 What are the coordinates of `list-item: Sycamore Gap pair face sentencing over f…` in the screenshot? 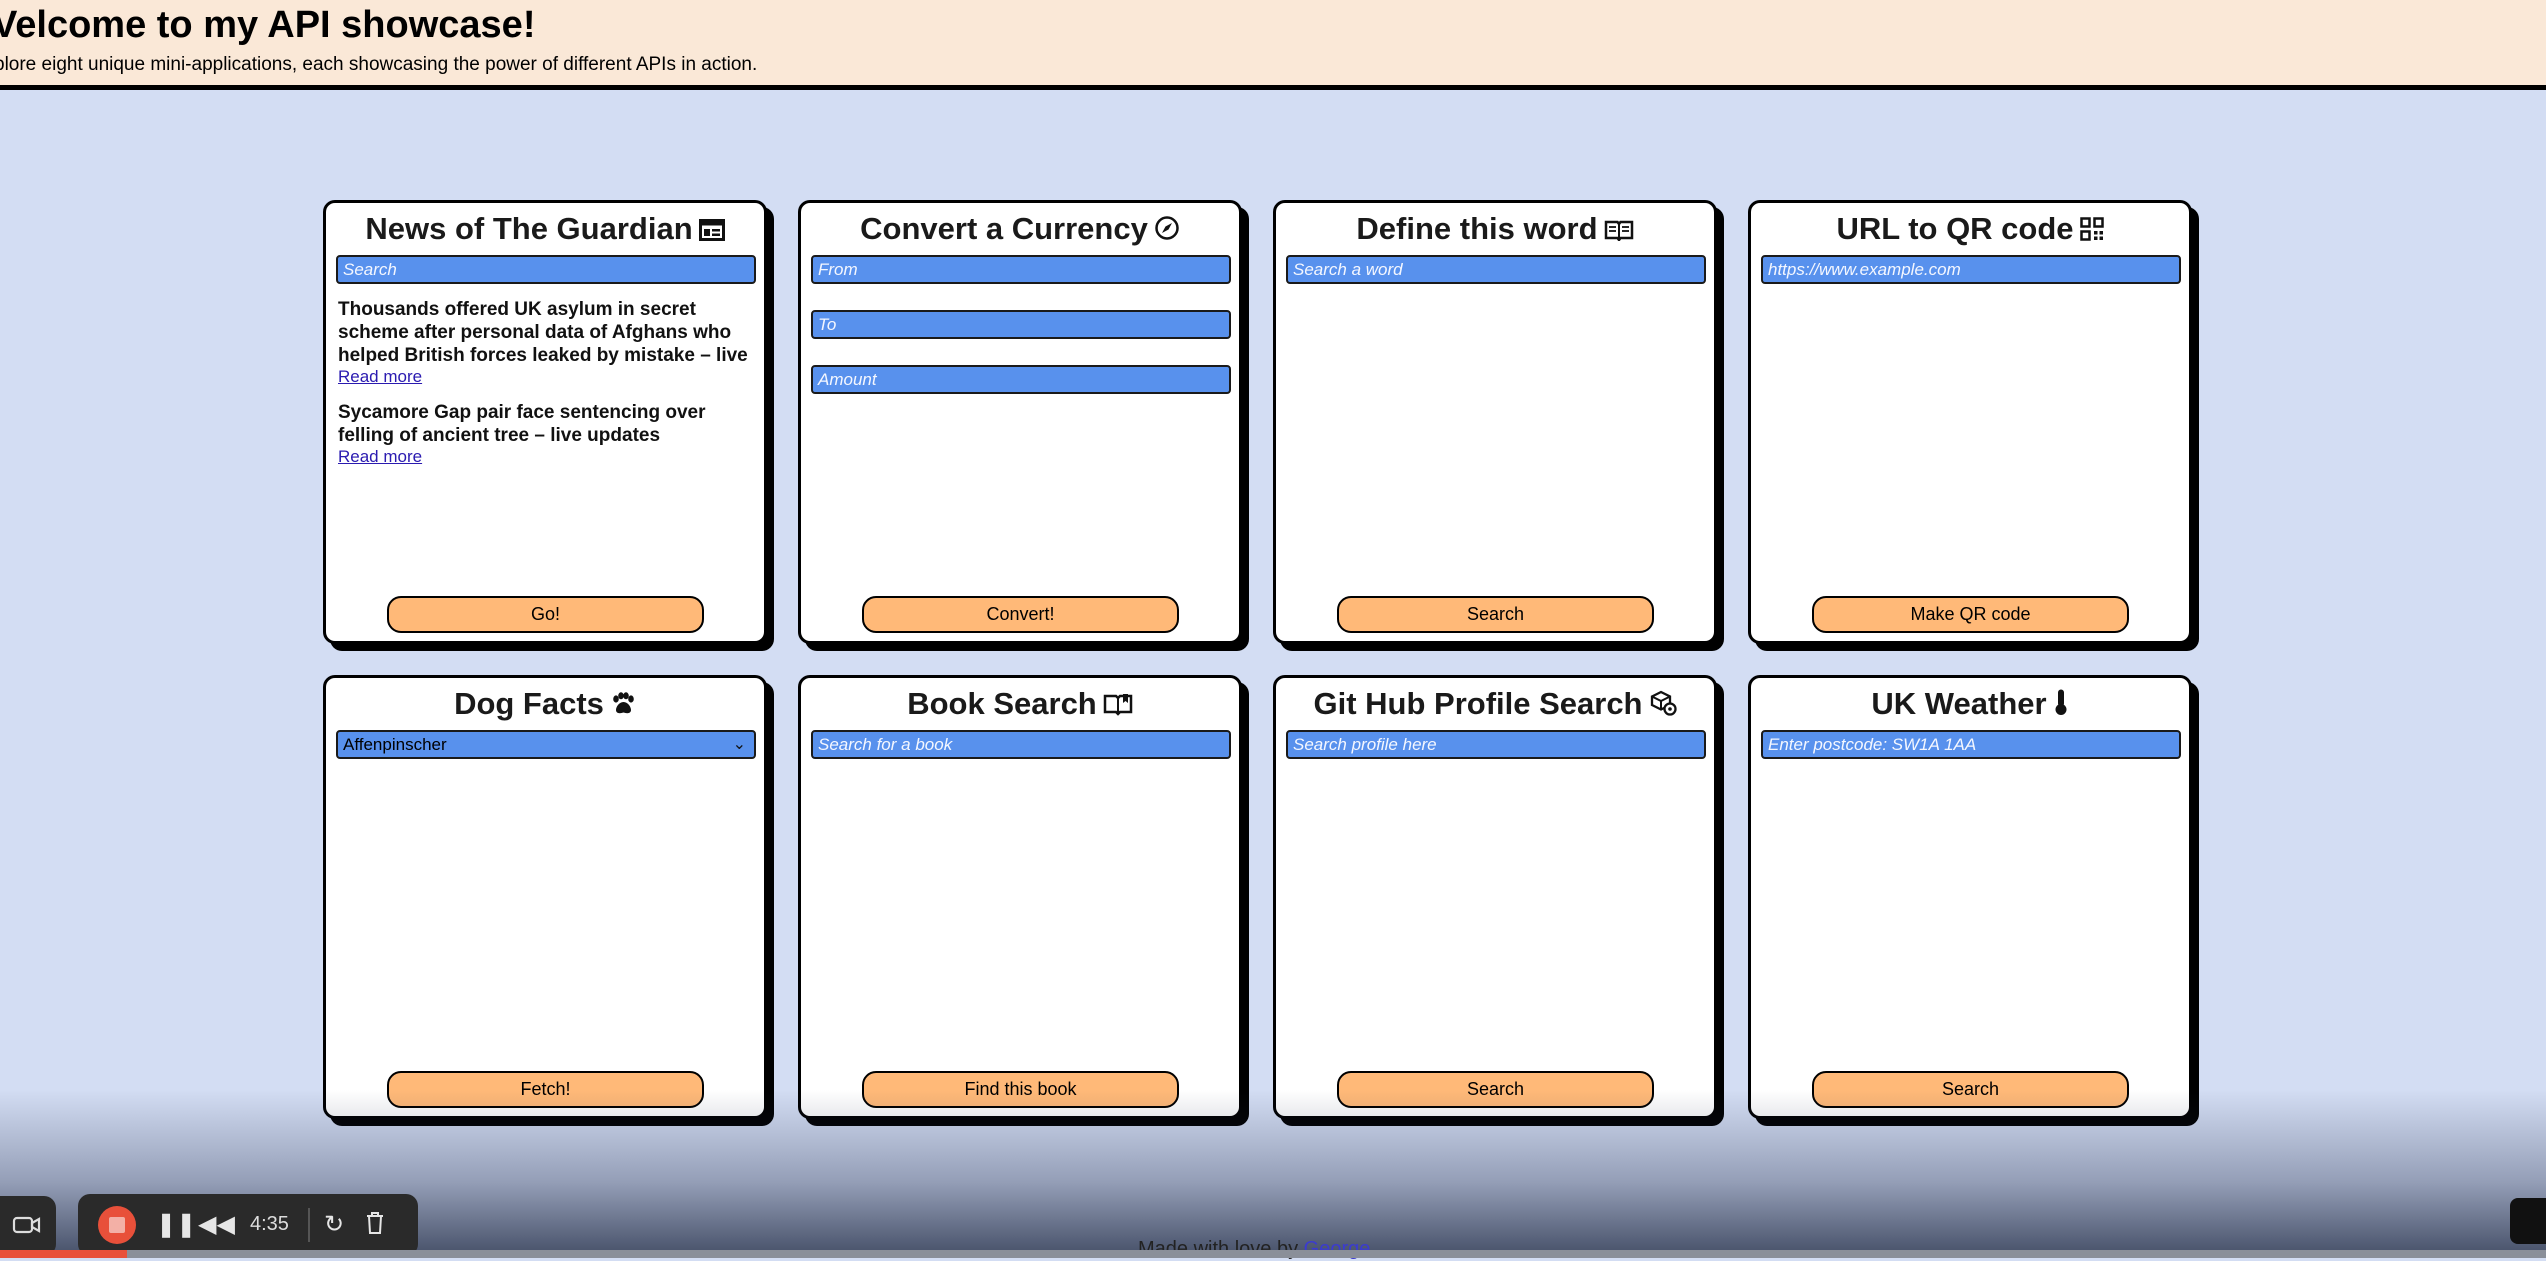 It's located at (548, 434).